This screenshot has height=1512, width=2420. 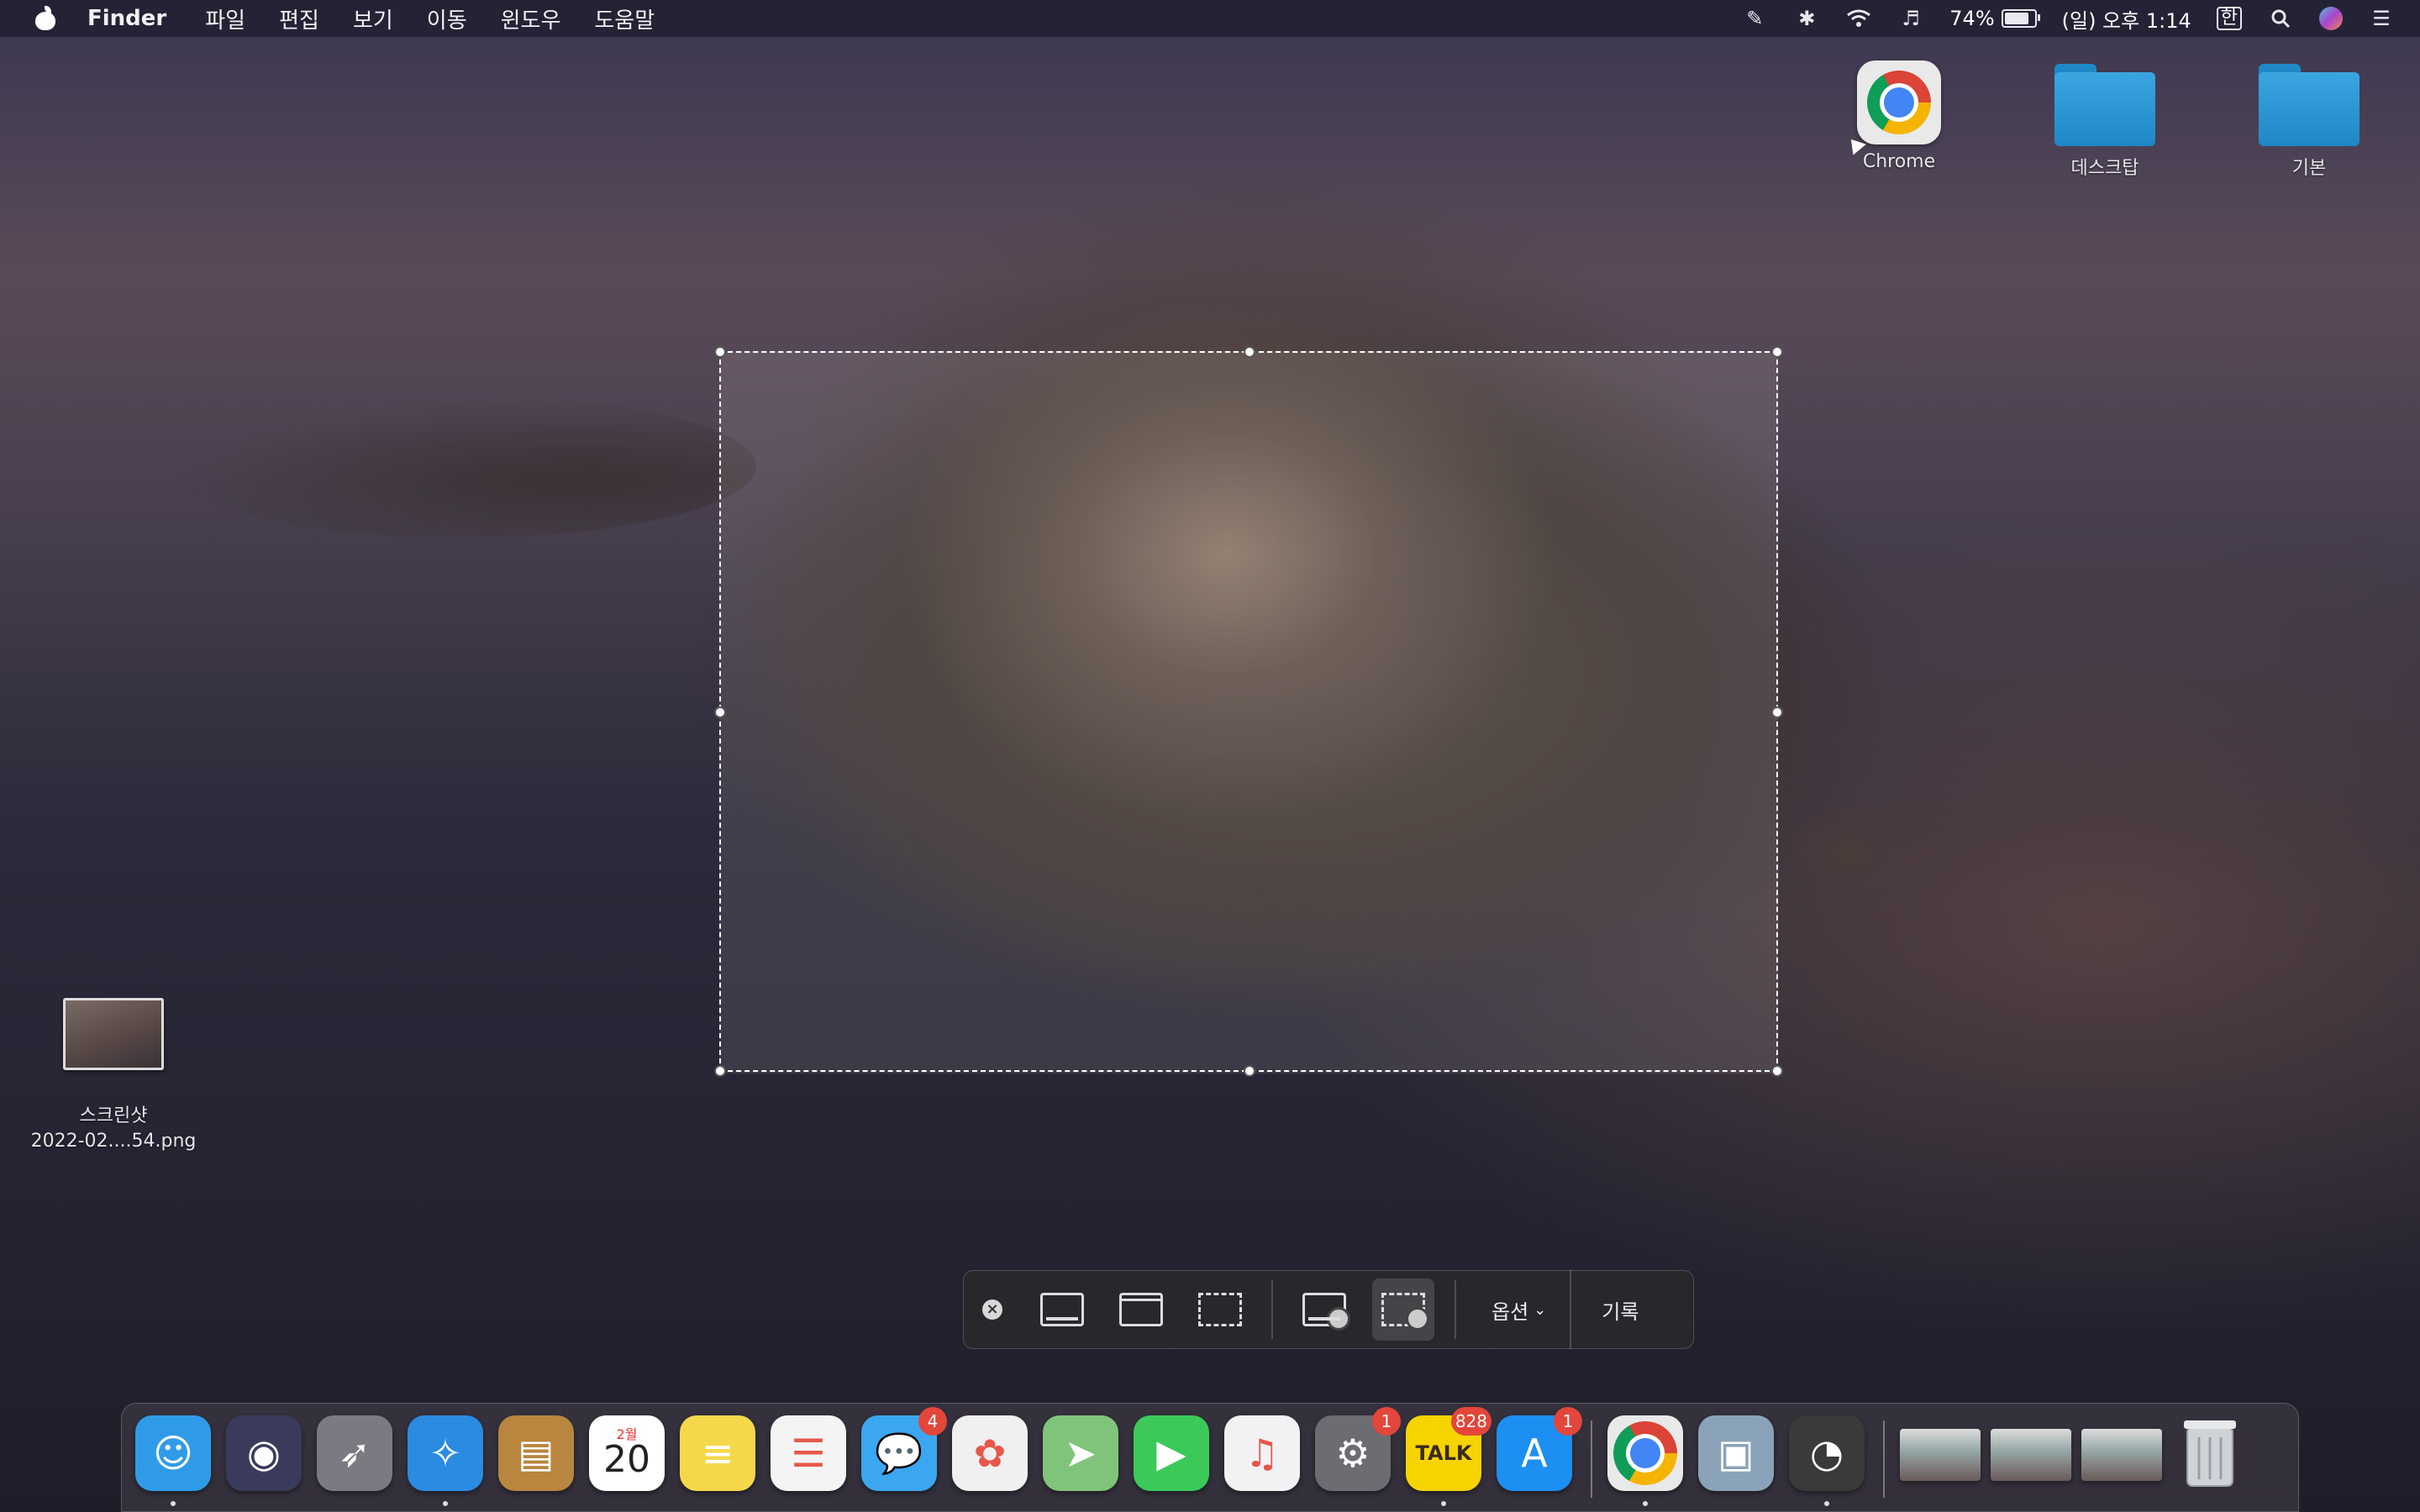 I want to click on screenshot-toolbar: × 옵션 ⌄ 기록, so click(x=1328, y=1309).